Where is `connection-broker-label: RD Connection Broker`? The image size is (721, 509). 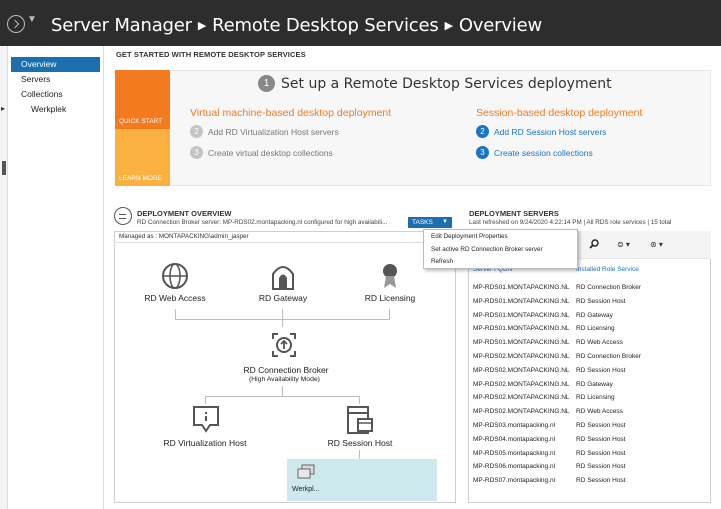
connection-broker-label: RD Connection Broker is located at coordinates (286, 370).